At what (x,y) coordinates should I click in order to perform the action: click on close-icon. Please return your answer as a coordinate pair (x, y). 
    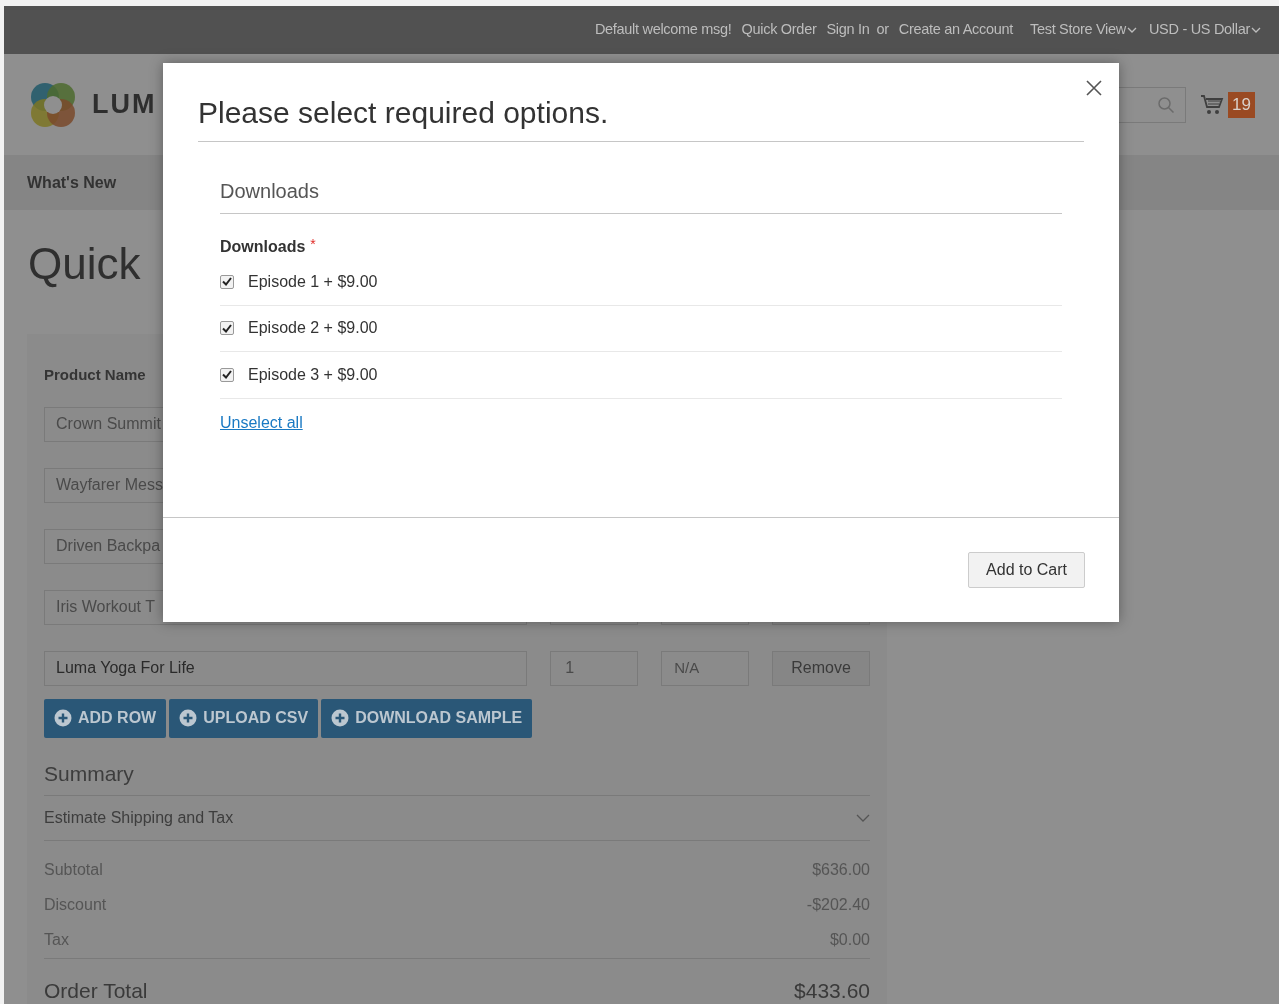
    Looking at the image, I should click on (1094, 88).